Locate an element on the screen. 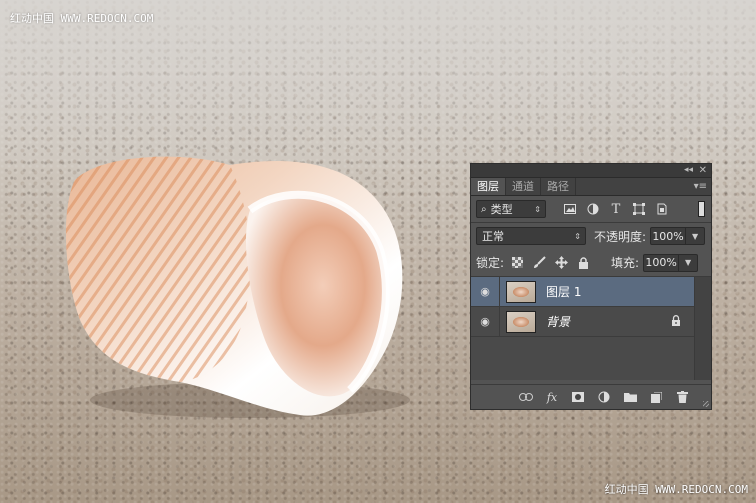 The image size is (756, 503). close-icon: ✕ is located at coordinates (703, 170).